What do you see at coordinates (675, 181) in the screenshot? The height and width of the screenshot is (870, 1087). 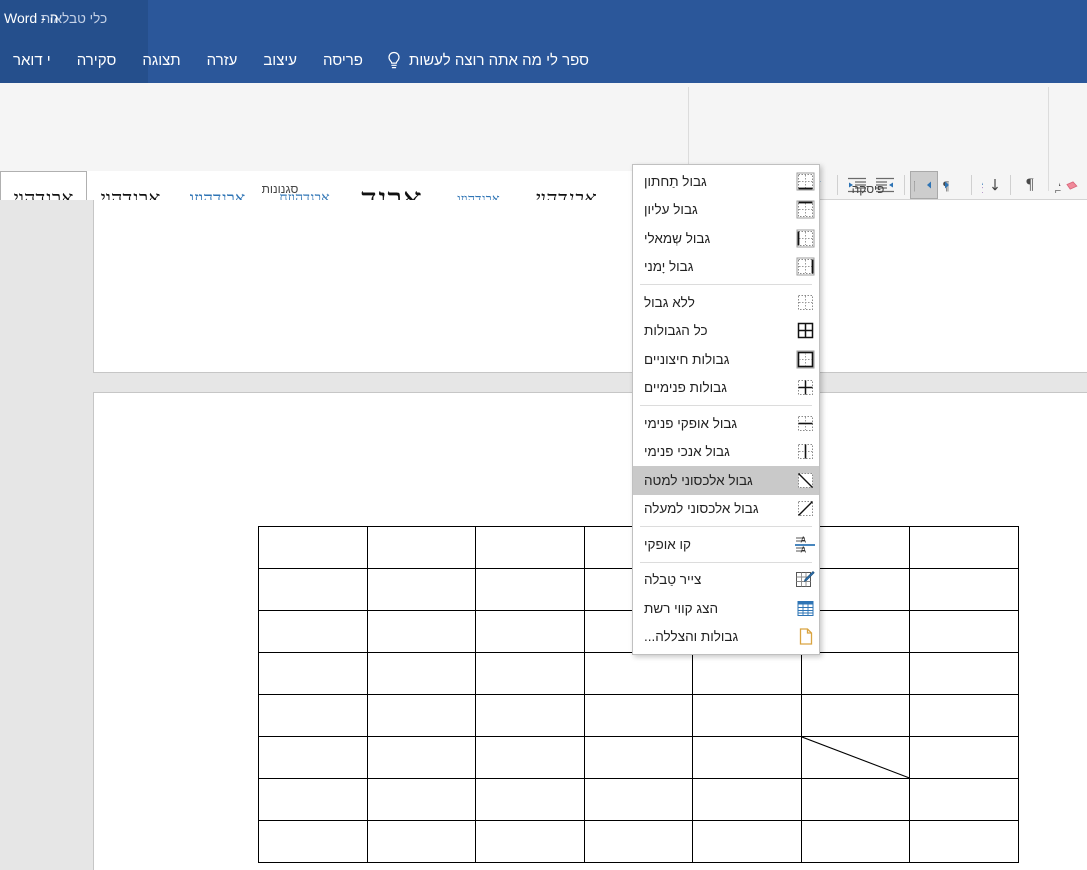 I see `menu-item-label: גבול תַחתון` at bounding box center [675, 181].